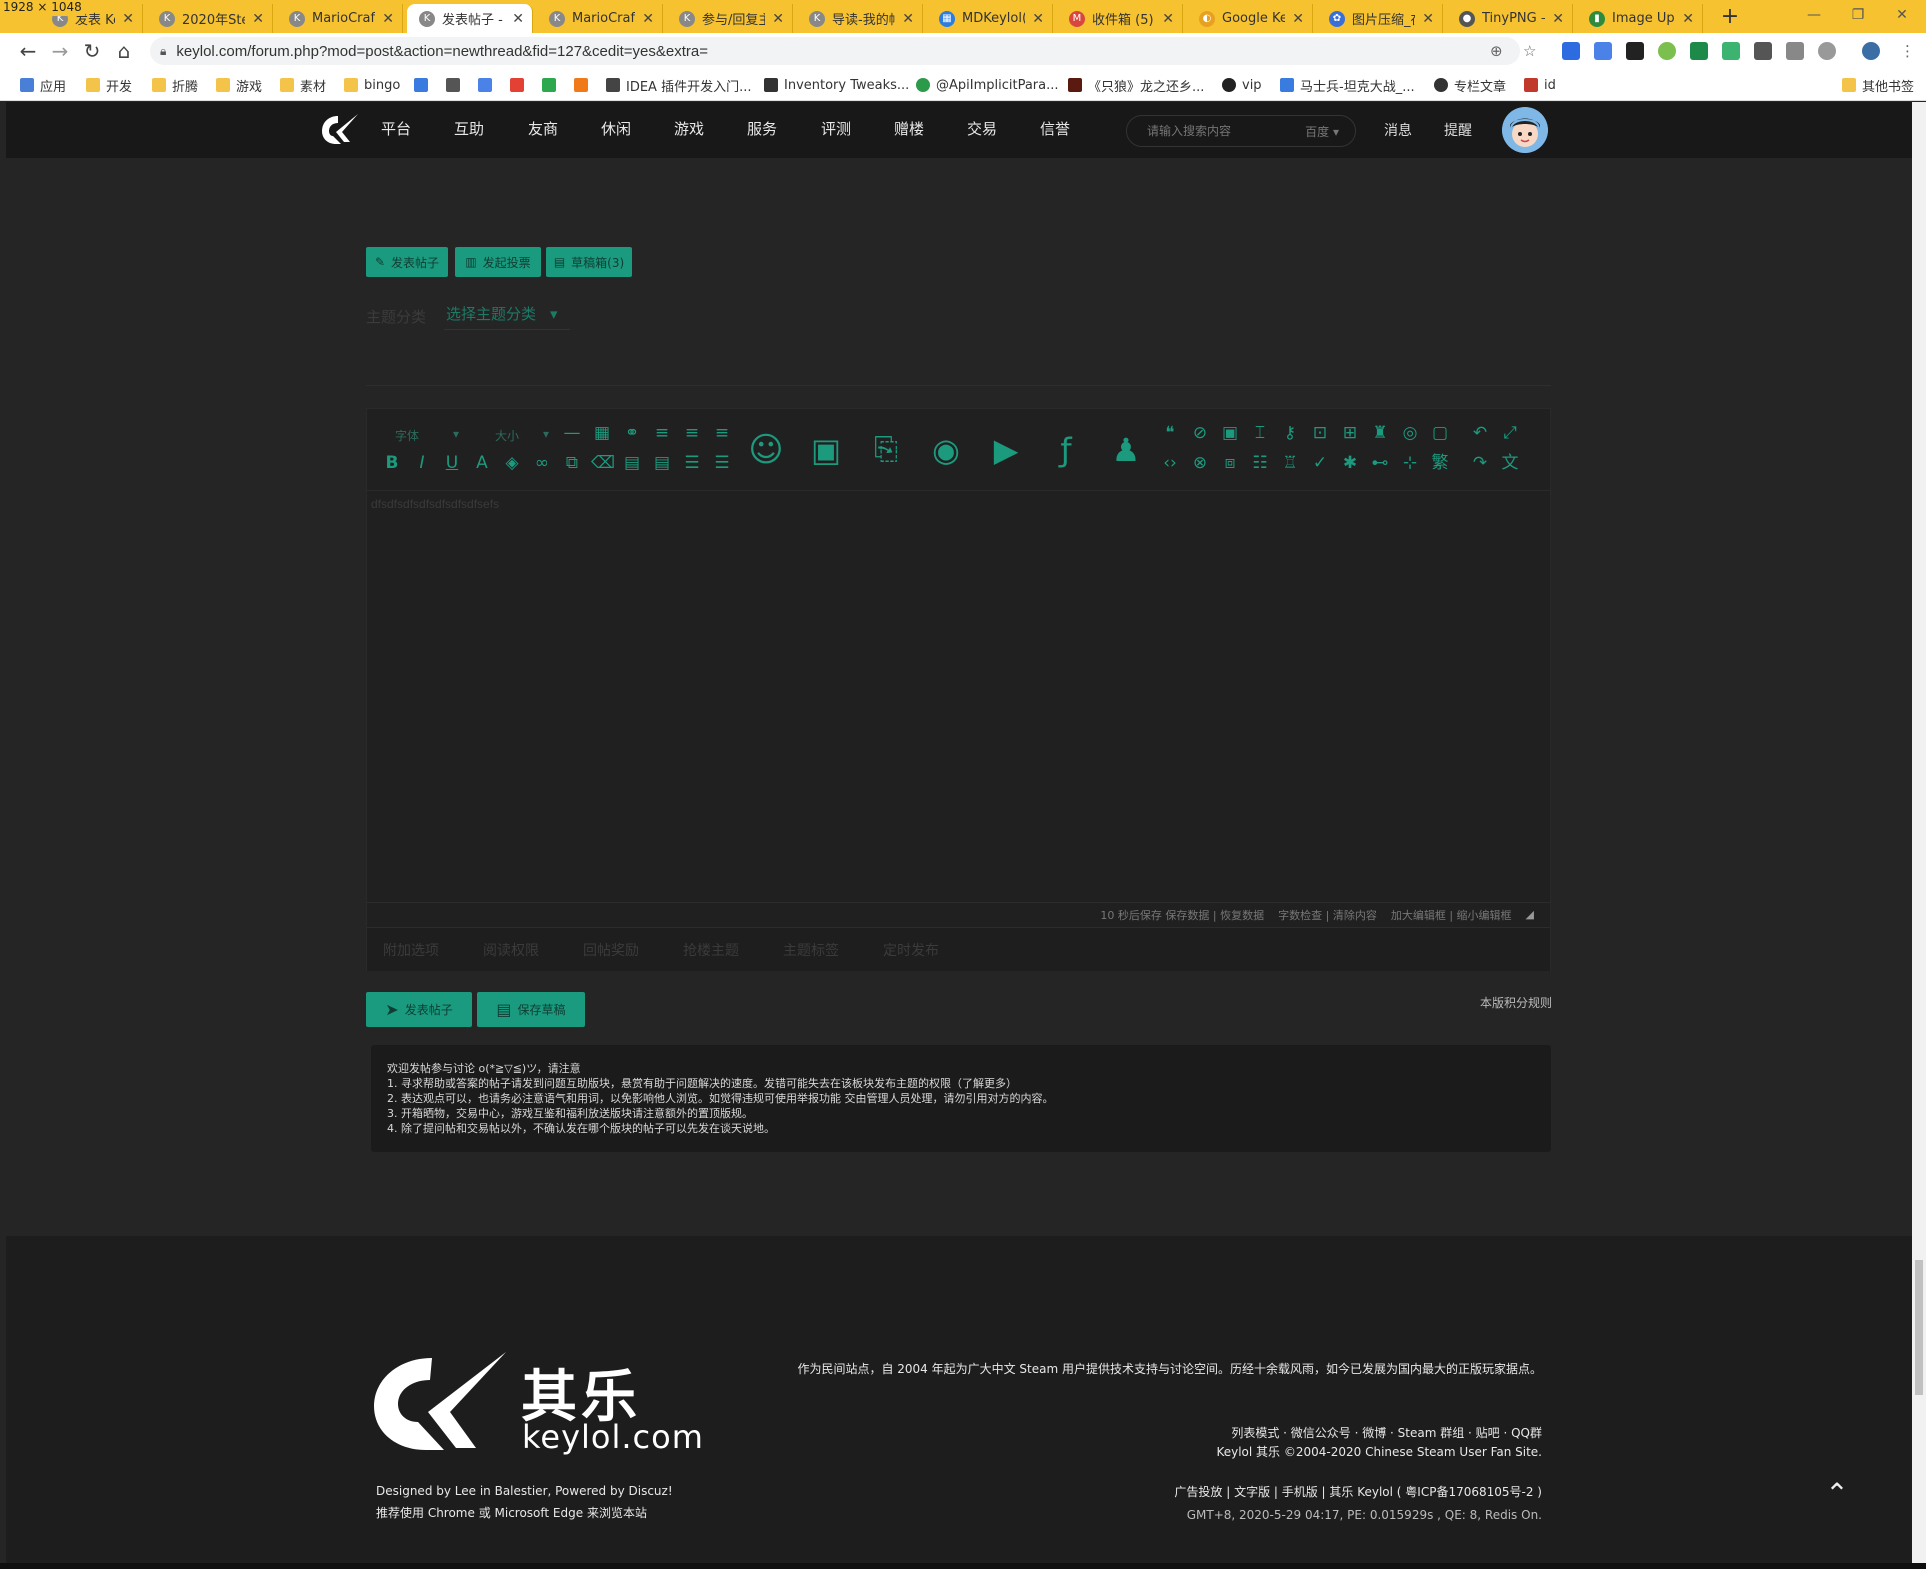  Describe the element at coordinates (175, 85) in the screenshot. I see `bookmark-item: 折腾` at that location.